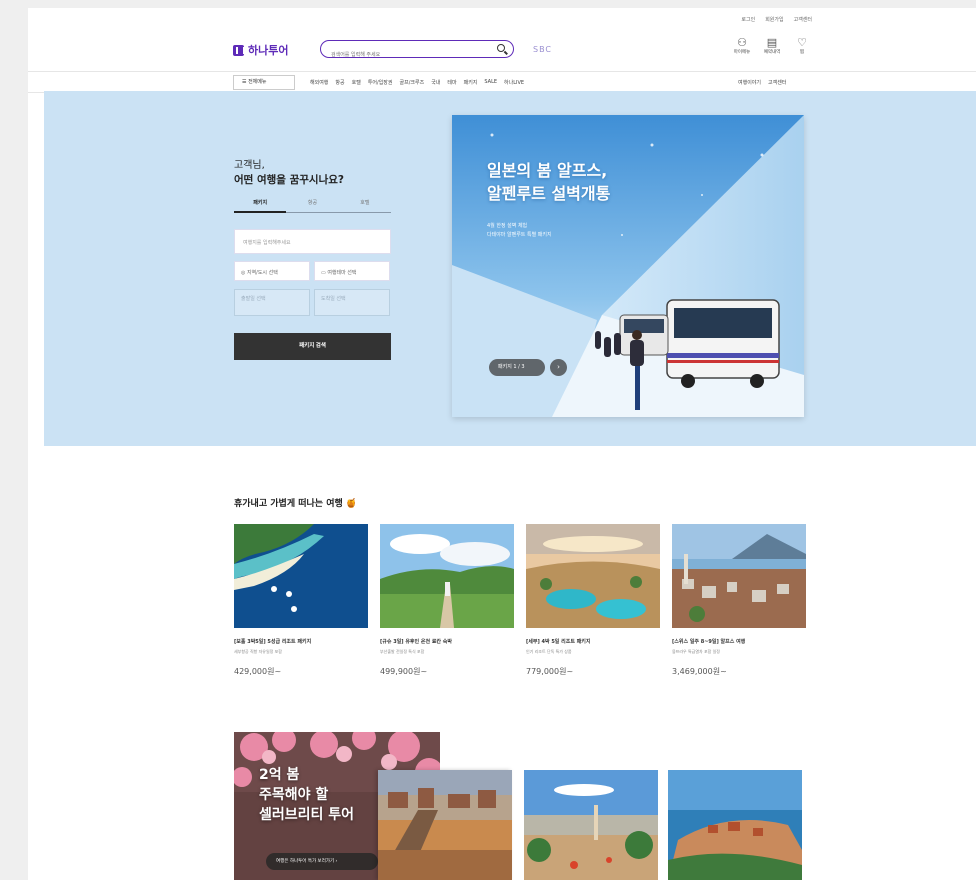 The height and width of the screenshot is (880, 976). I want to click on util-links: 로그인 회원가입 고객센터, so click(776, 19).